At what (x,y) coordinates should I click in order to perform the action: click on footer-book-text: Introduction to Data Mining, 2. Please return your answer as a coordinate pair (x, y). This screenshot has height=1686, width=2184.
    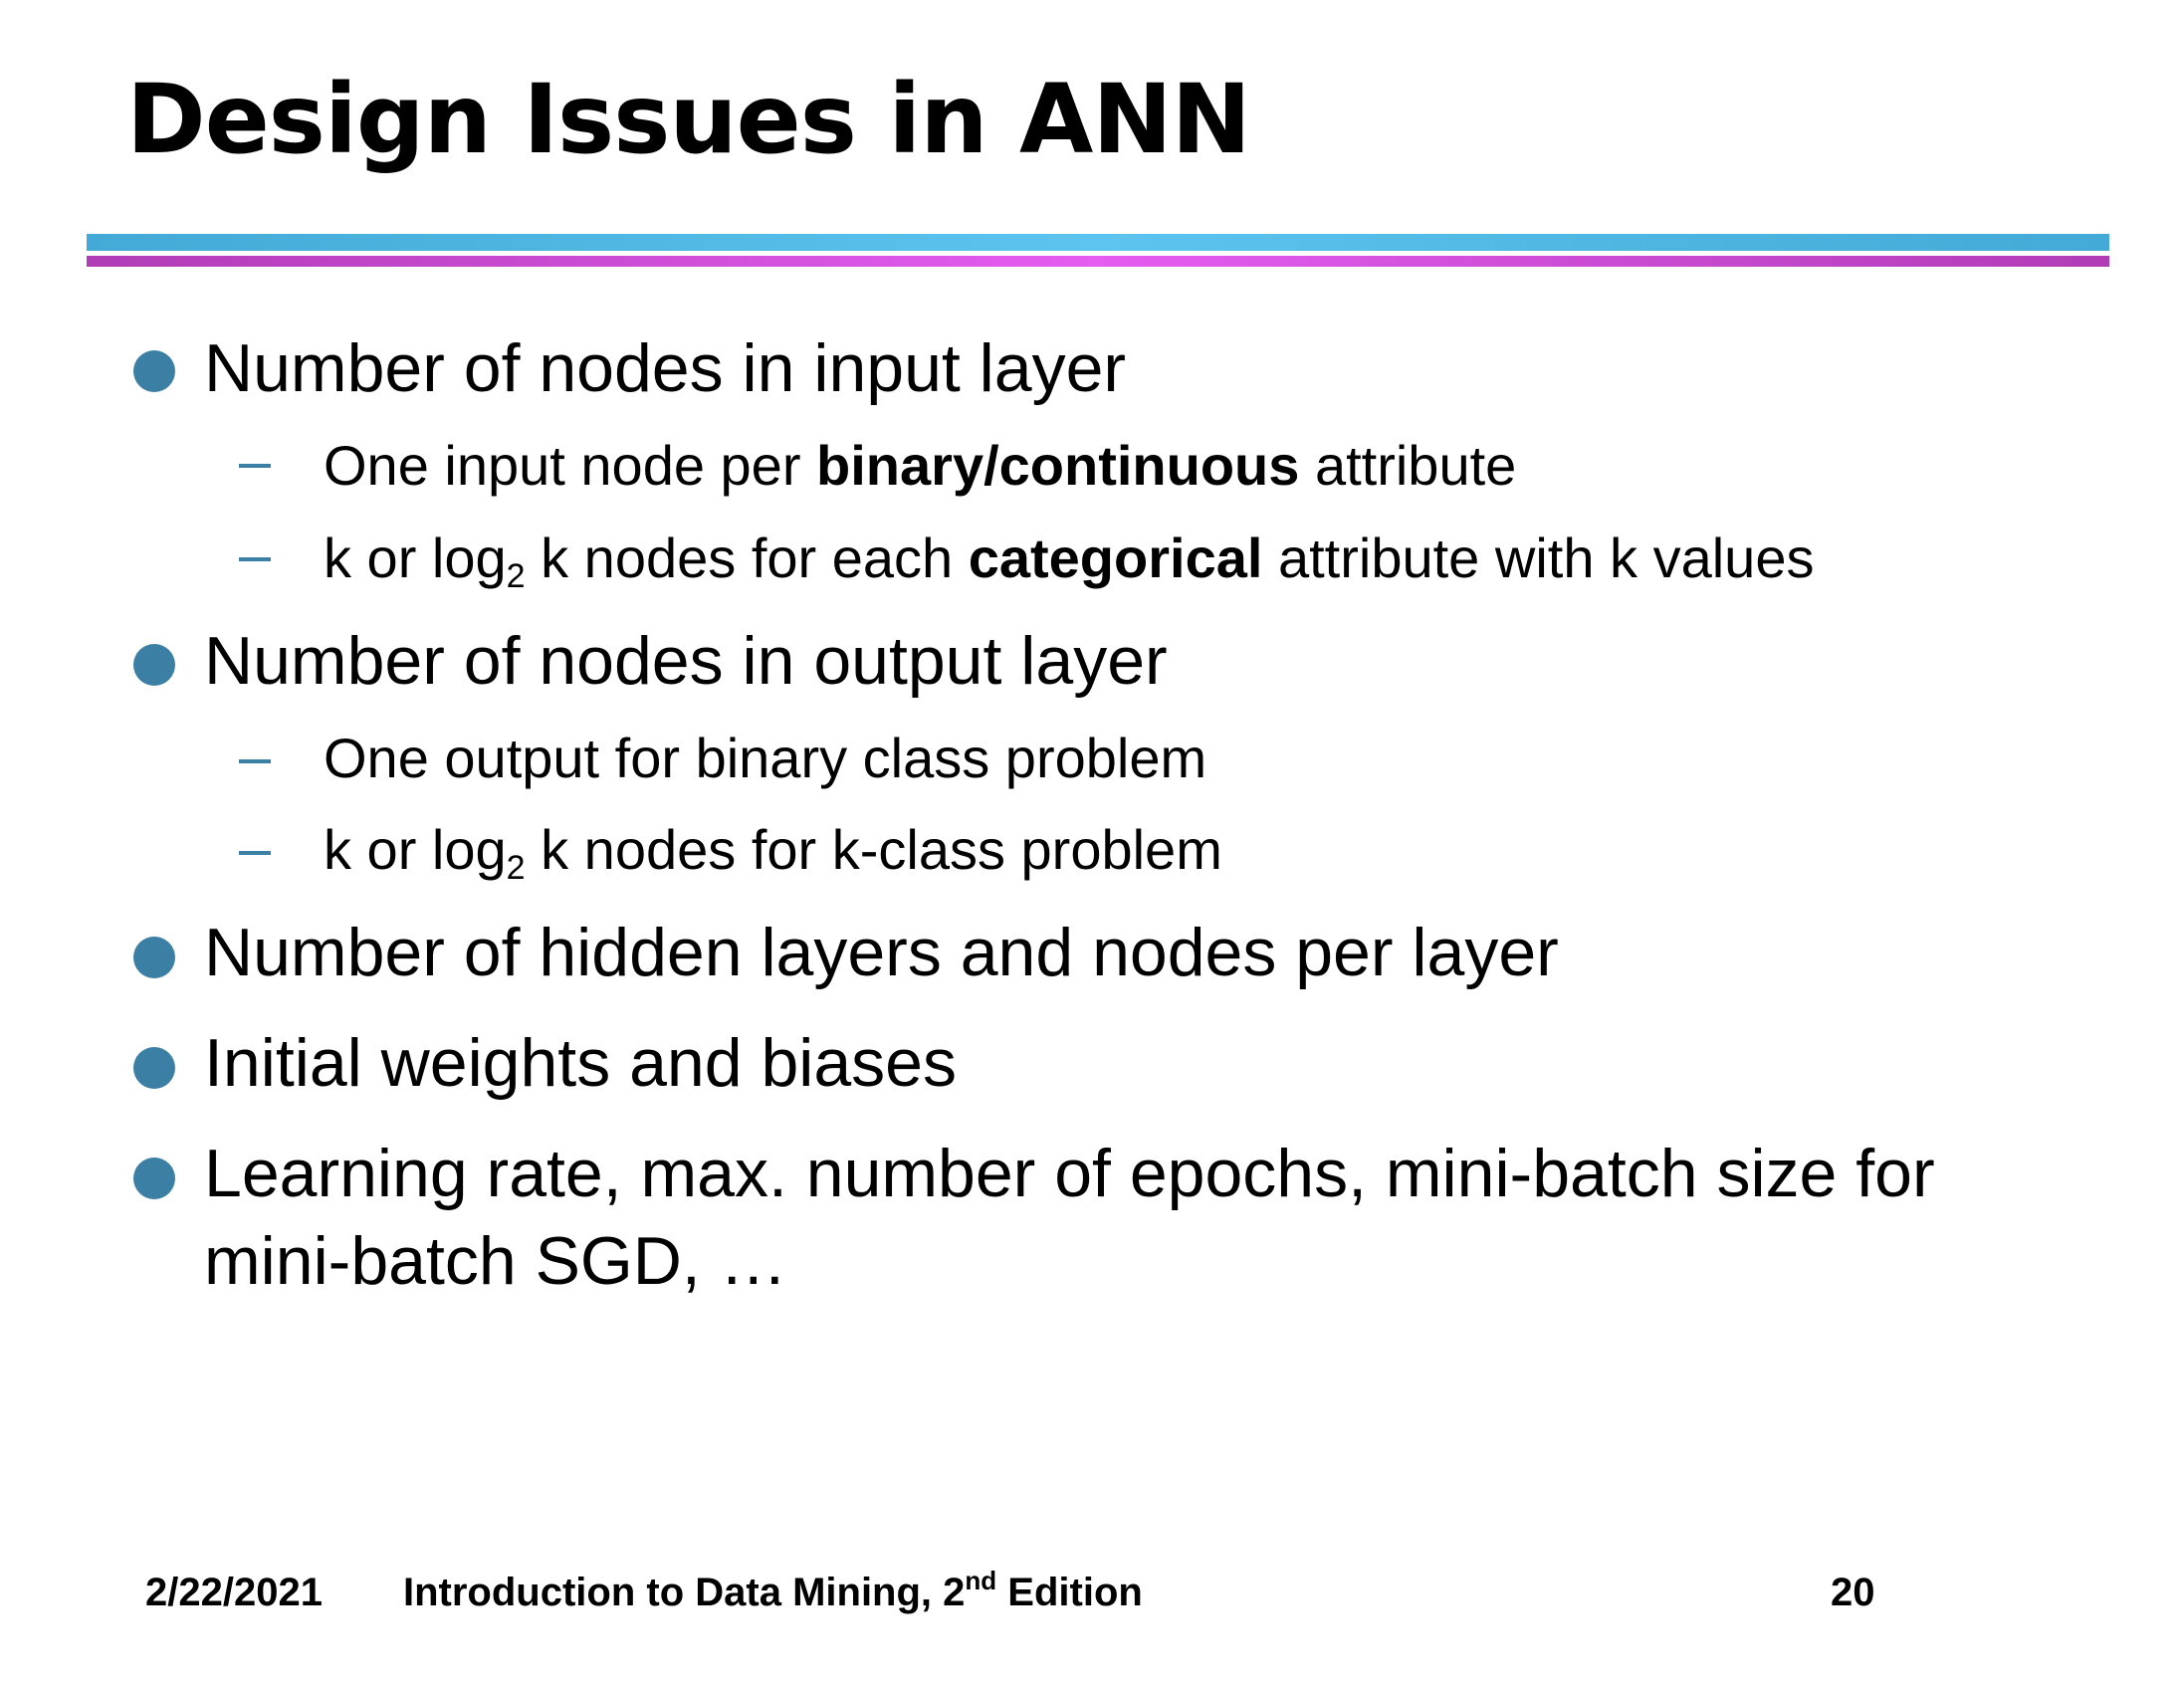
    Looking at the image, I should click on (684, 1592).